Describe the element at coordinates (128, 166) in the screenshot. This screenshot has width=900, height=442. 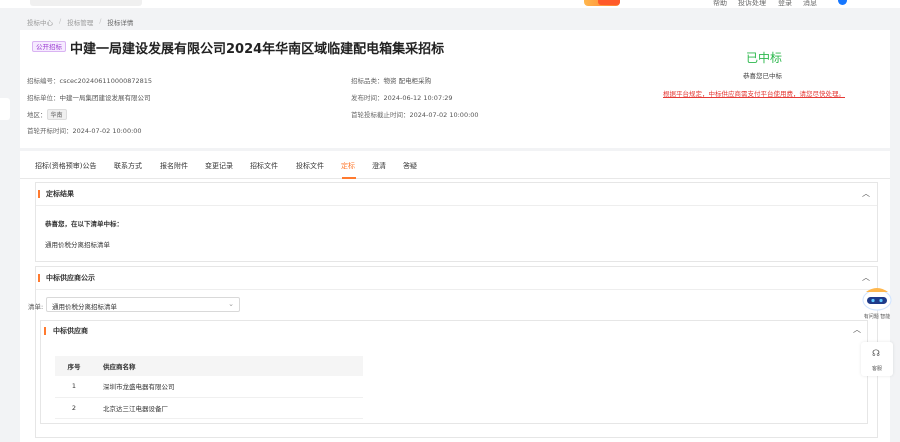
I see `tab-contact: 联系方式` at that location.